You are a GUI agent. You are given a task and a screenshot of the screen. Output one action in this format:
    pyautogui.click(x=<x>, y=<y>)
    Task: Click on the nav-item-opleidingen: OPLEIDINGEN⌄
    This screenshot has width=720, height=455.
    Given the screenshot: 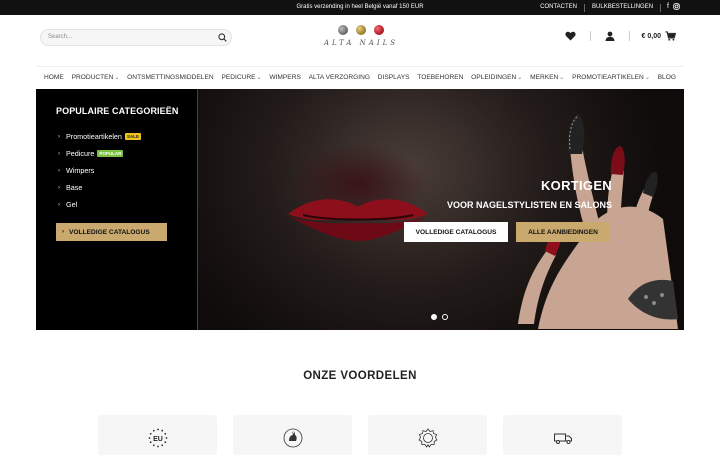 What is the action you would take?
    pyautogui.click(x=496, y=77)
    